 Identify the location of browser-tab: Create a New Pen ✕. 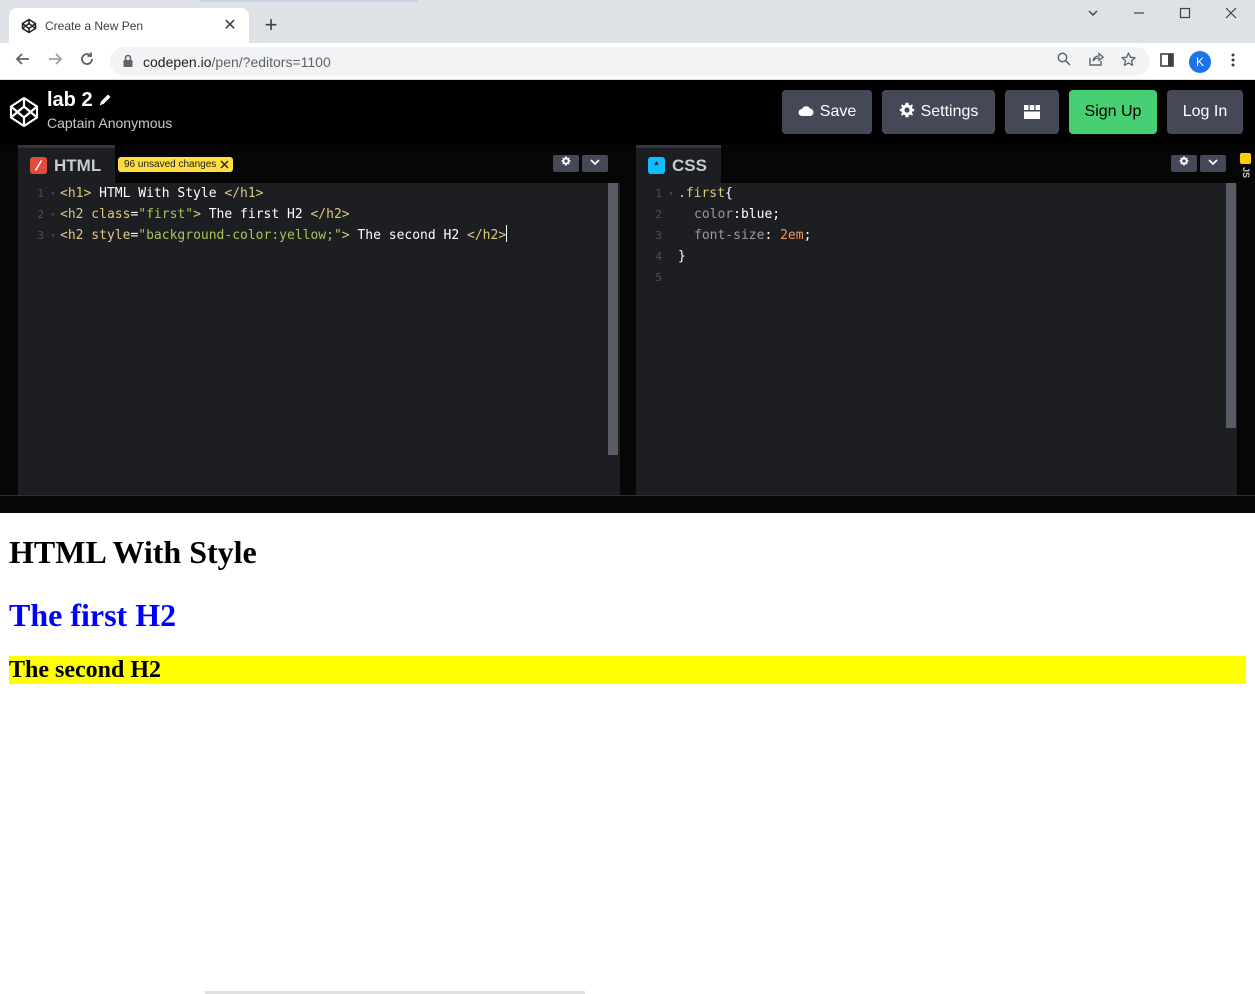
(129, 25).